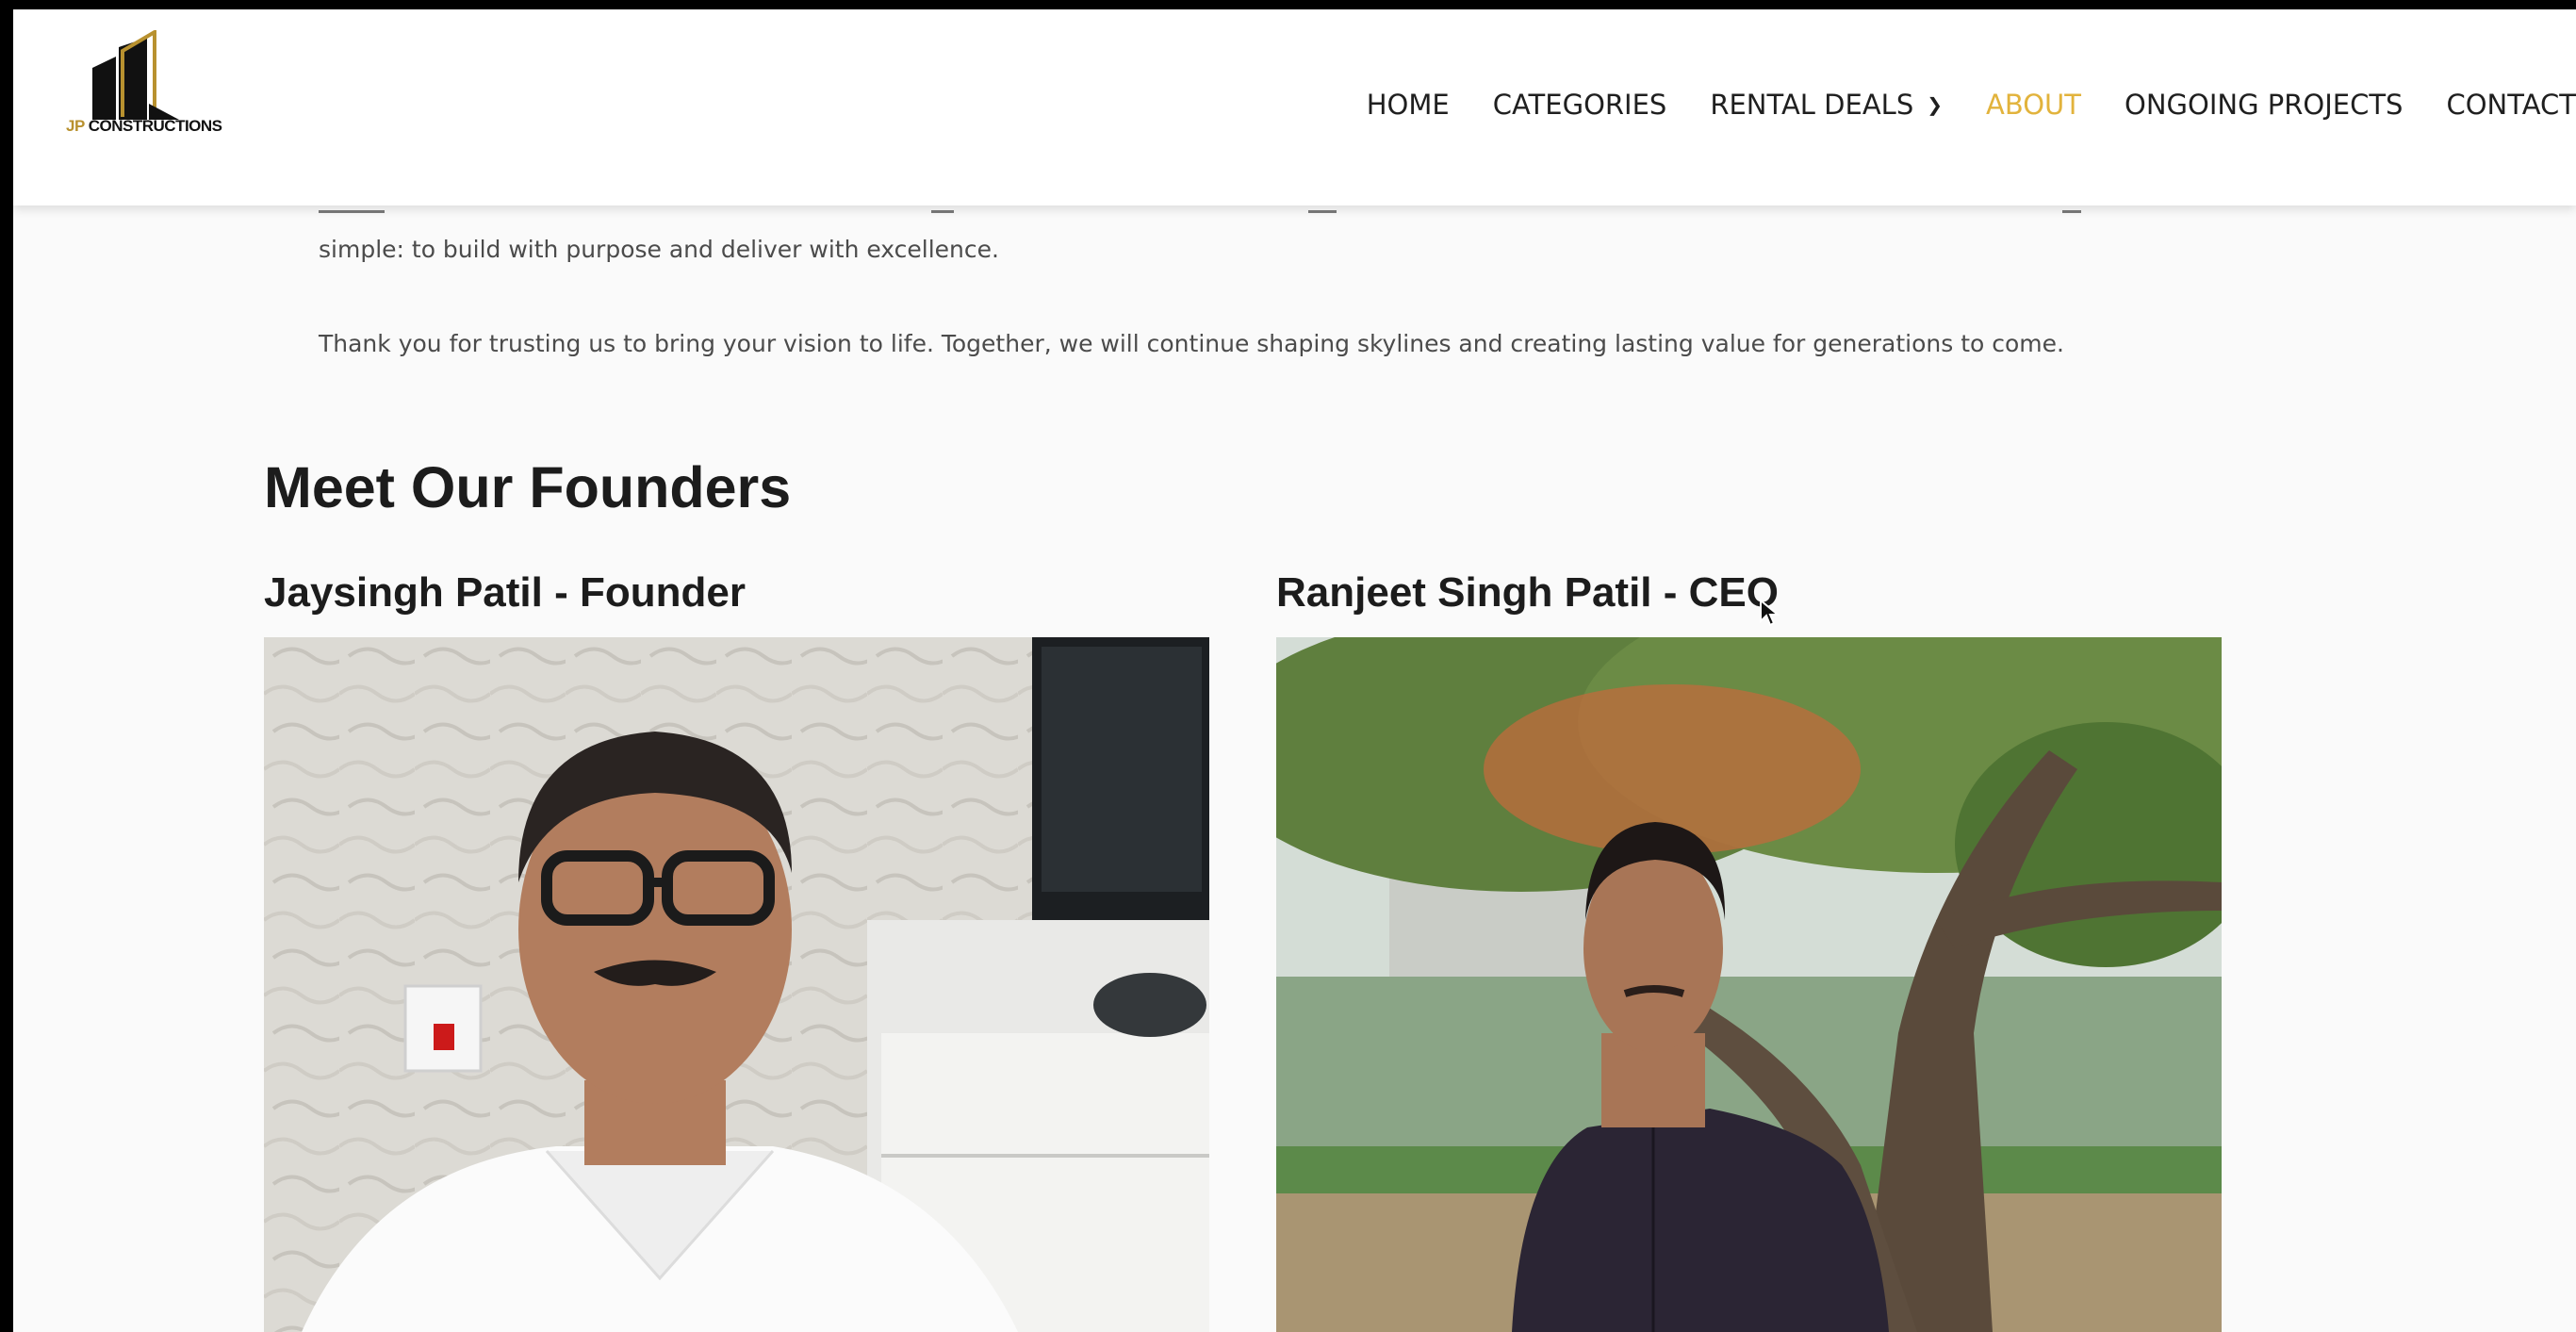  I want to click on nav-contact: CONTACT, so click(2511, 105).